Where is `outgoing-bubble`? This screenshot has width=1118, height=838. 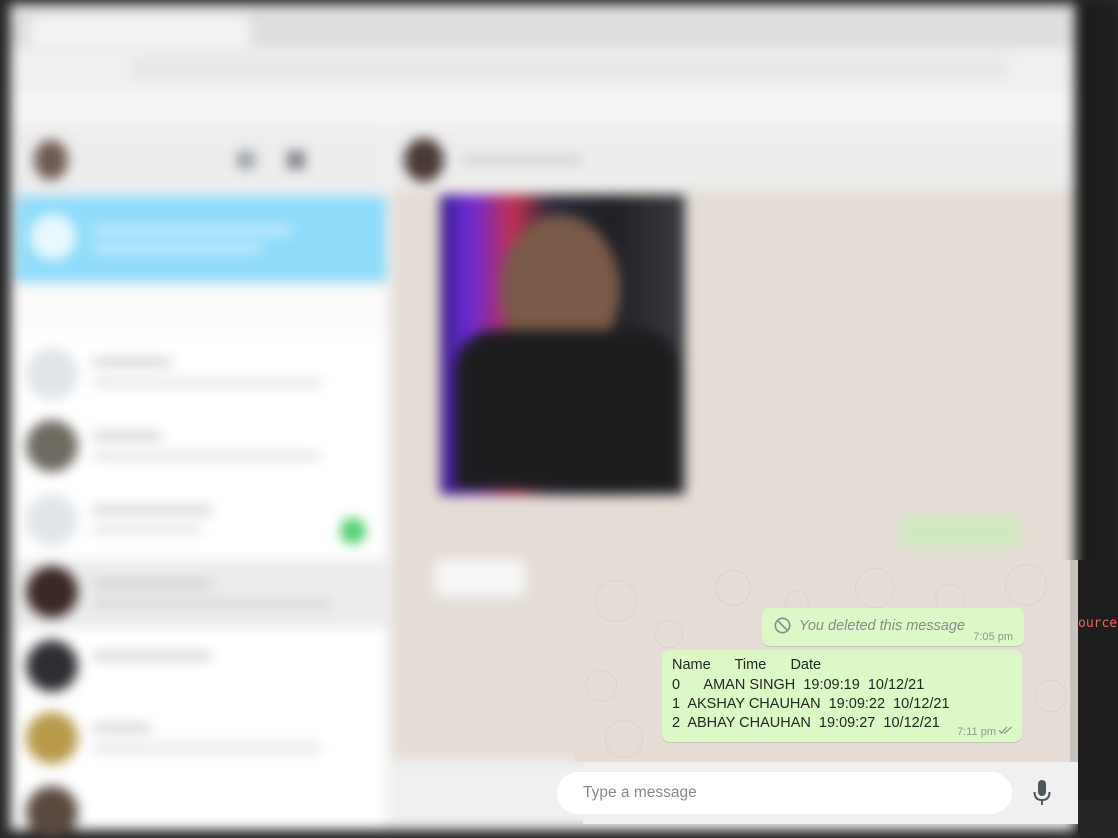 outgoing-bubble is located at coordinates (960, 532).